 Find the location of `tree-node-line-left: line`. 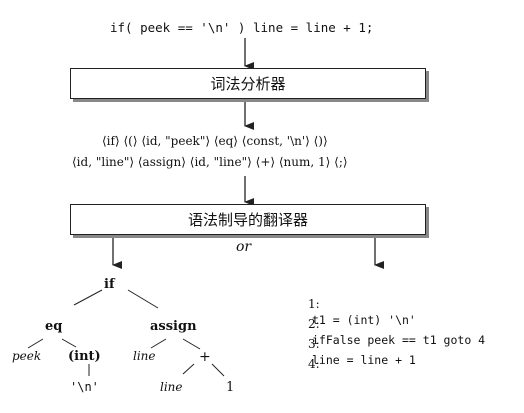

tree-node-line-left: line is located at coordinates (144, 356).